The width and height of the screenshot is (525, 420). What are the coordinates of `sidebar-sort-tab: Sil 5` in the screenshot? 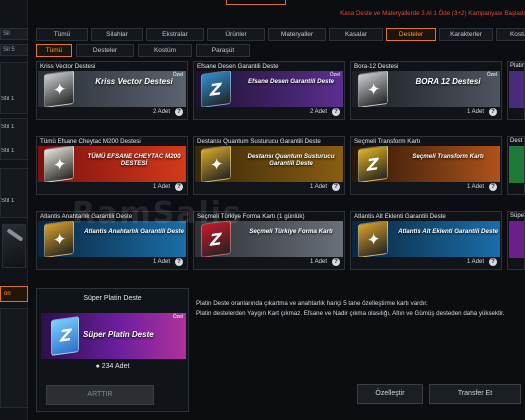 It's located at (14, 50).